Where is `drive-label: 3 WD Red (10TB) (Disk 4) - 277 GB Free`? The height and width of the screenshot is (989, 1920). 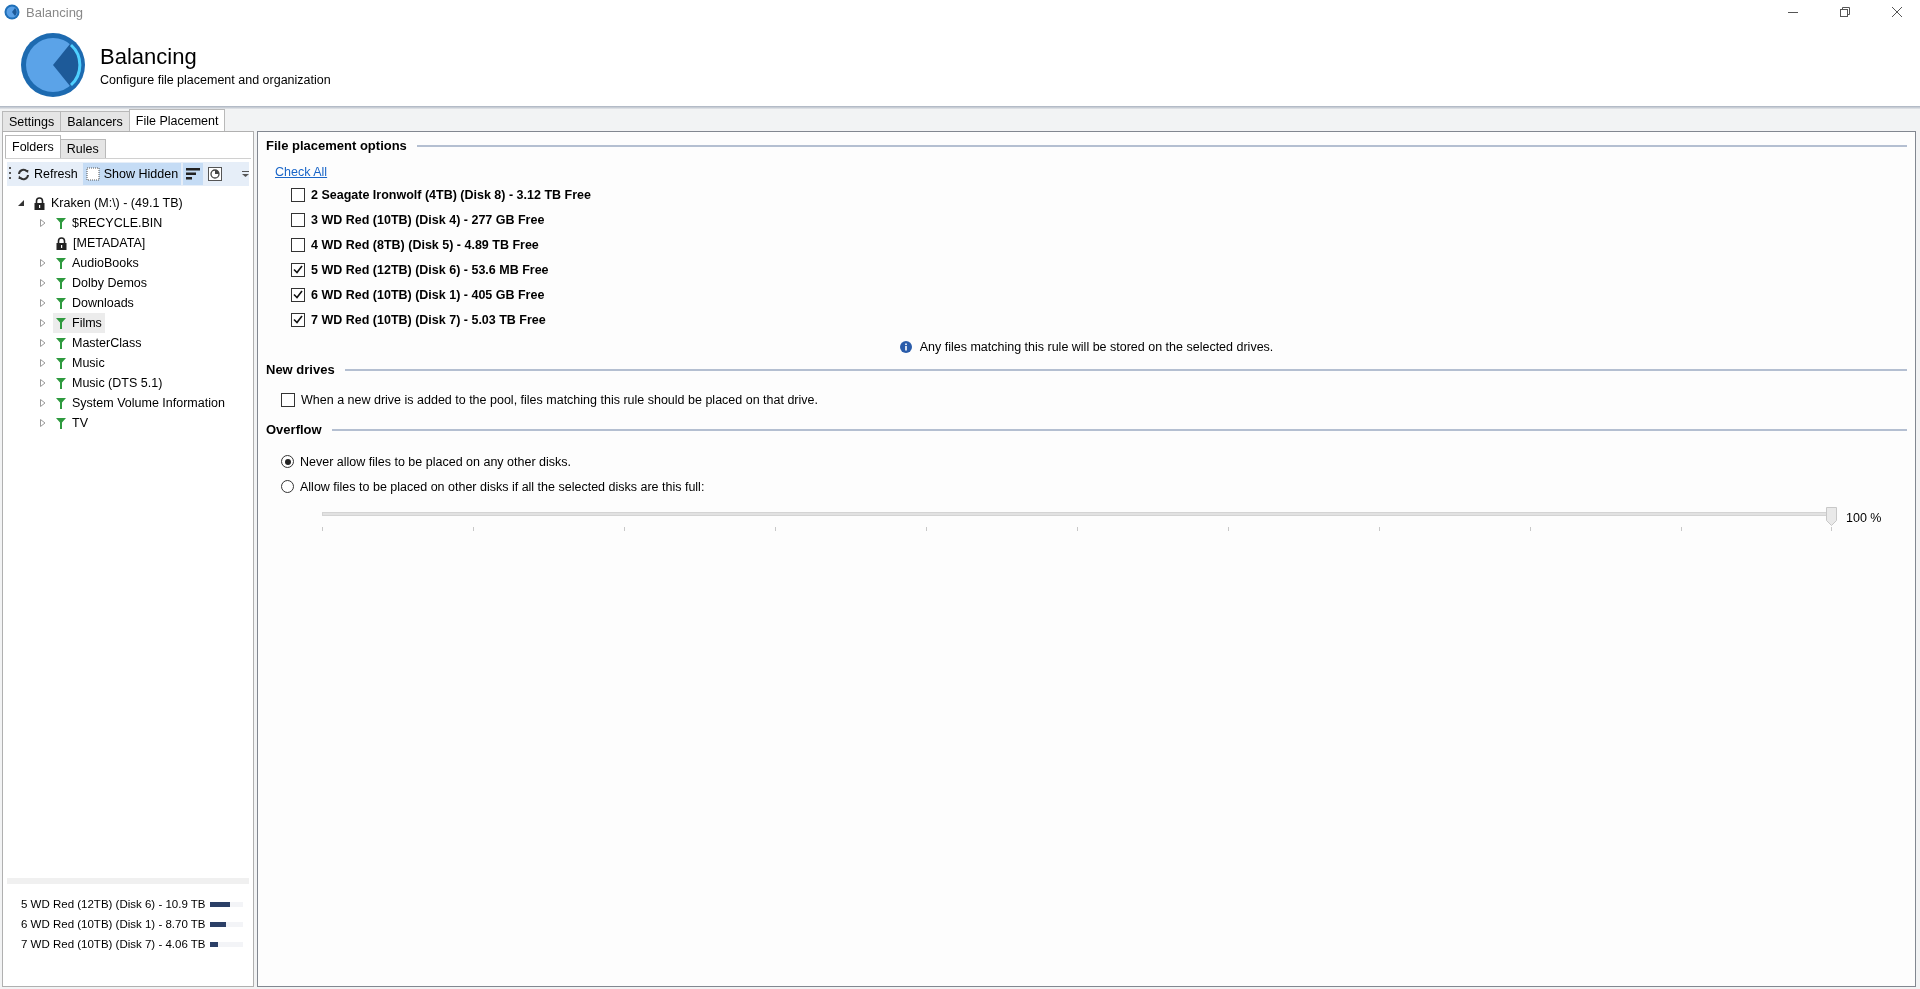 drive-label: 3 WD Red (10TB) (Disk 4) - 277 GB Free is located at coordinates (428, 219).